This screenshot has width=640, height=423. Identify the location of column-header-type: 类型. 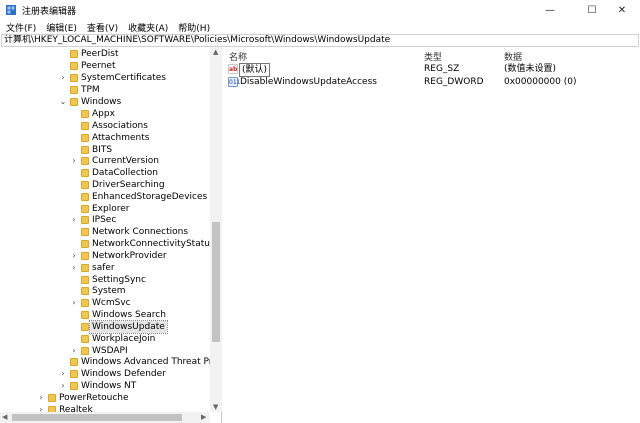
(433, 56).